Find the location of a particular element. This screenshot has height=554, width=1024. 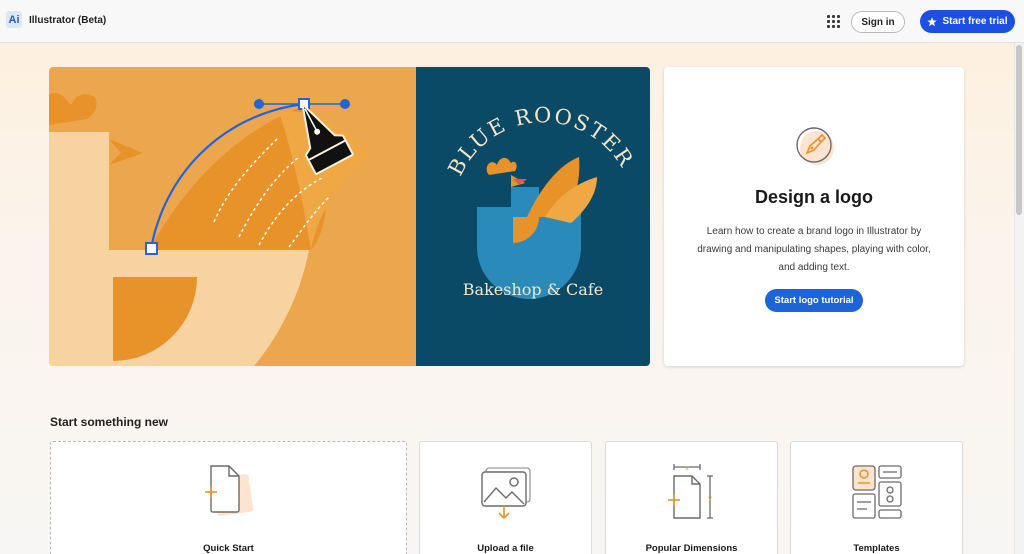

quick-start-tile: Quick Start is located at coordinates (228, 497).